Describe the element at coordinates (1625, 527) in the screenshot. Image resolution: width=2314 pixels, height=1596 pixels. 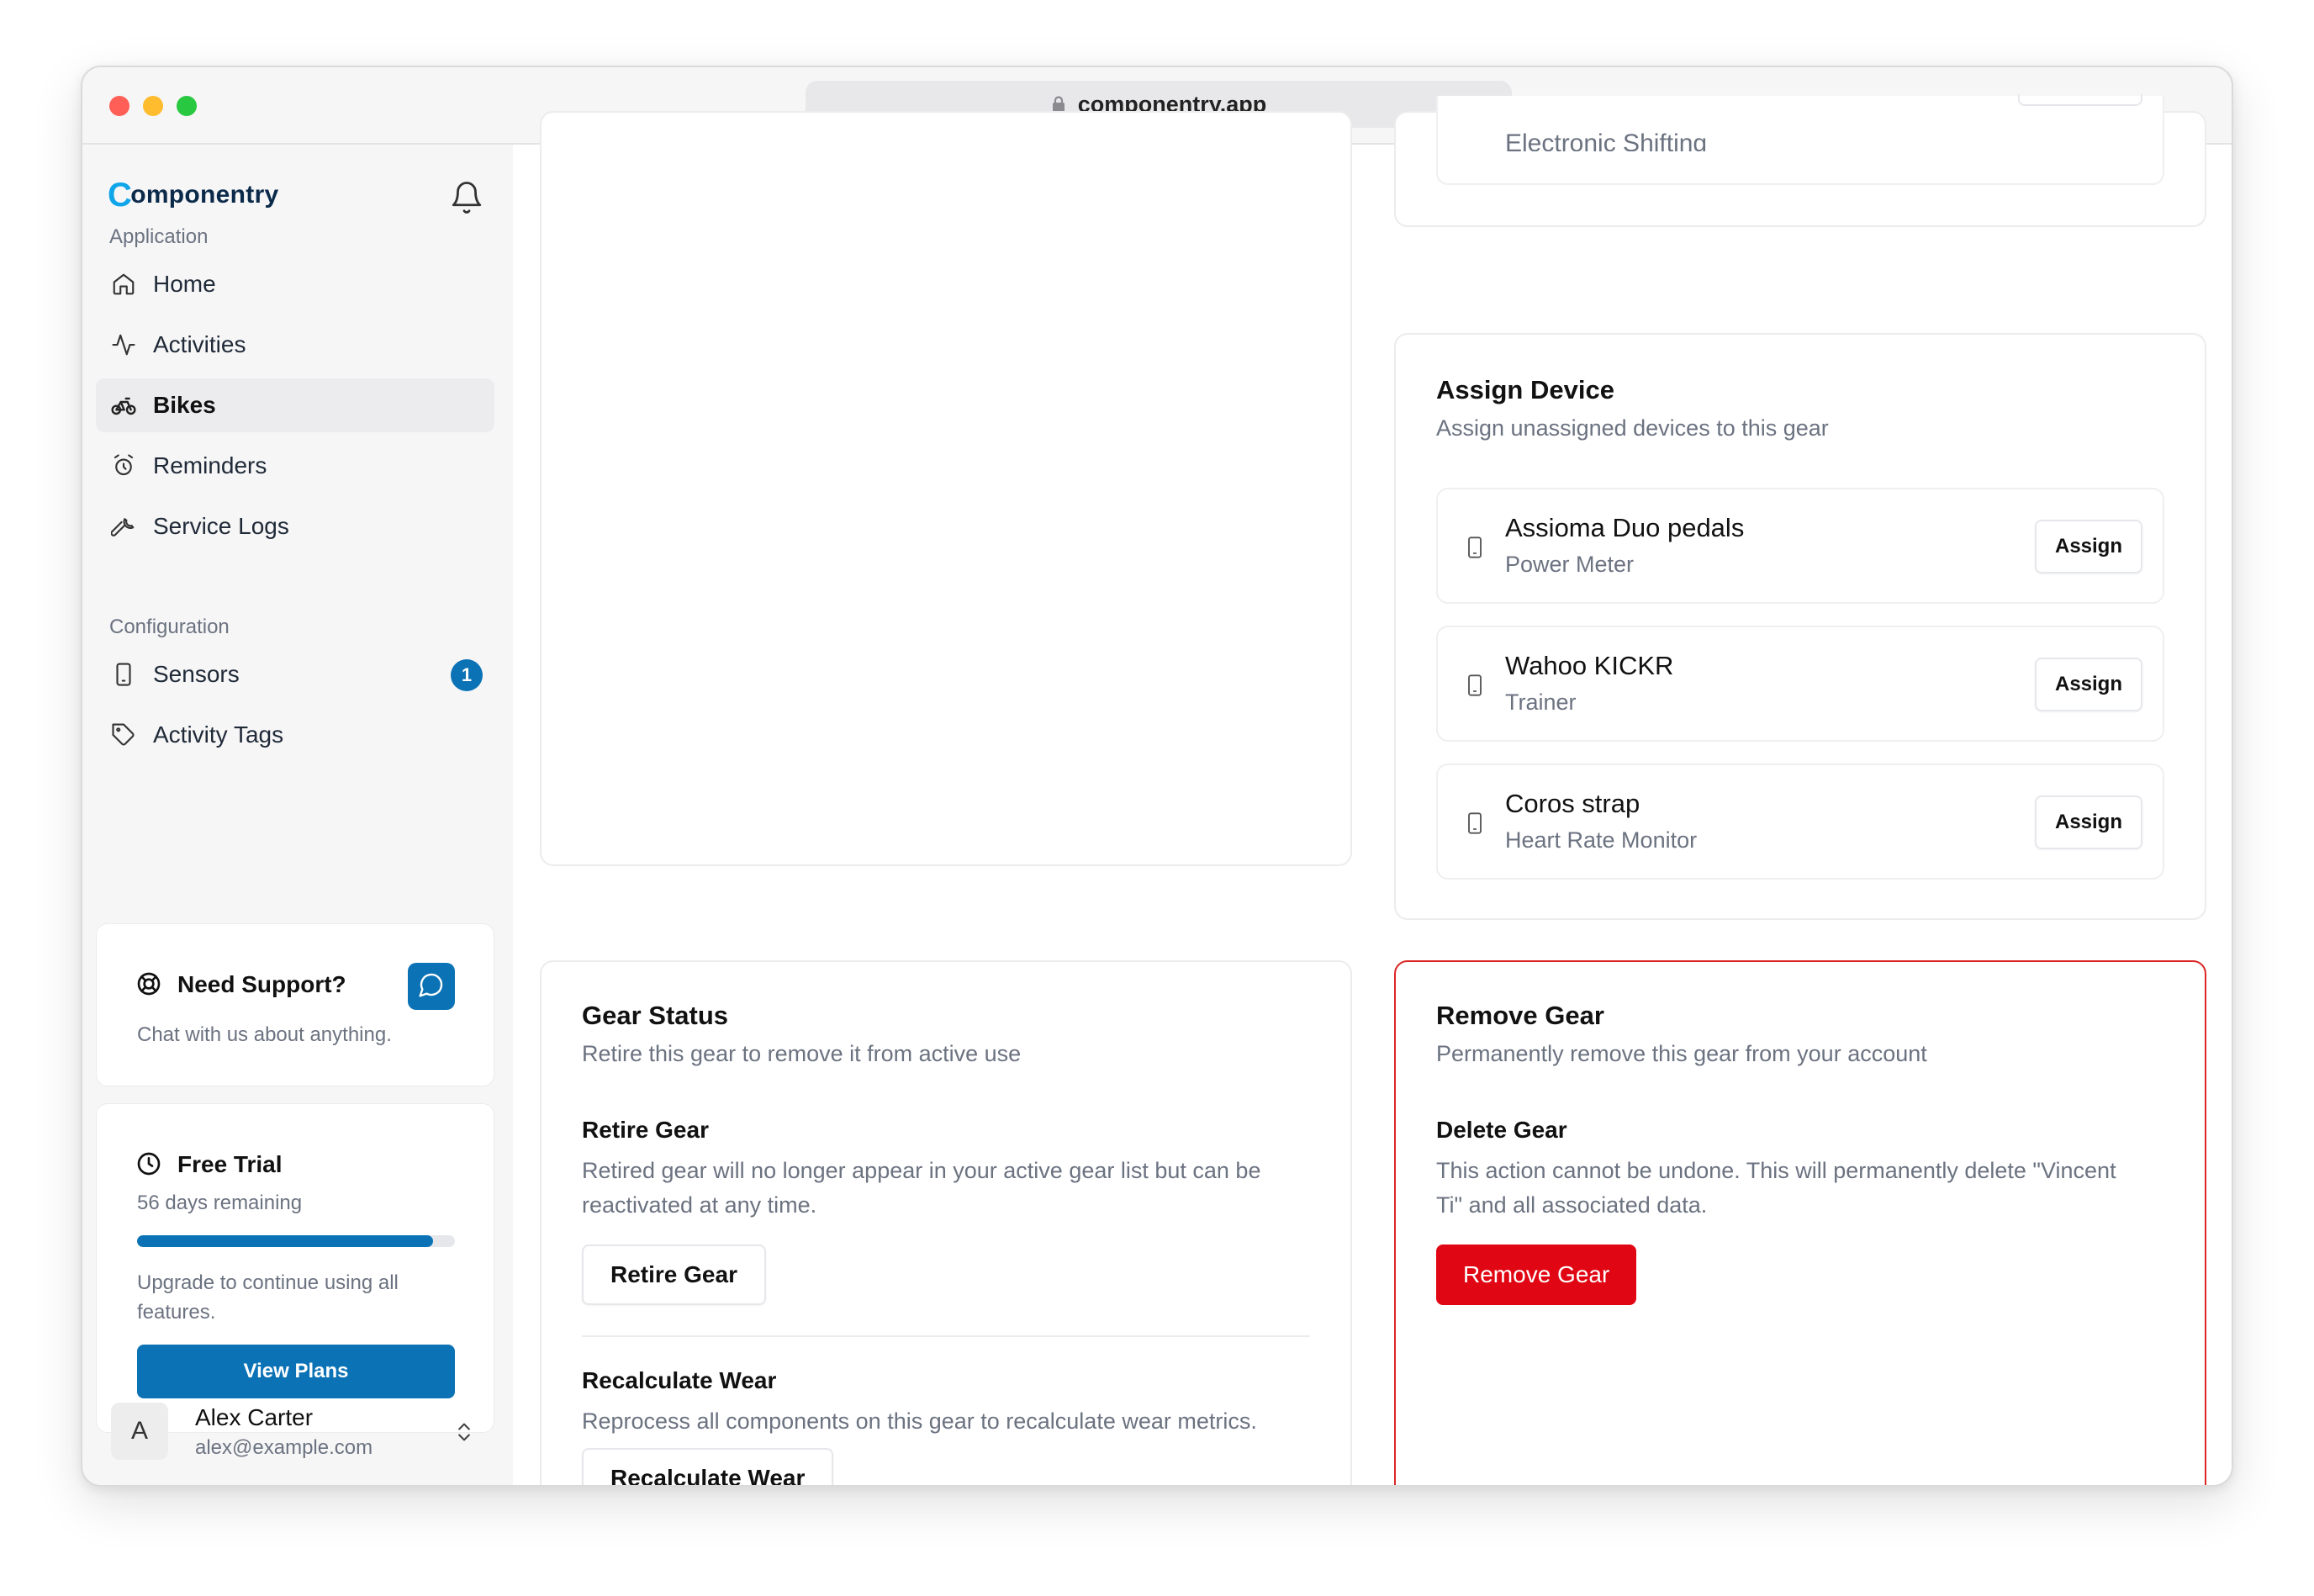
I see `device-name: Assioma Duo pedals` at that location.